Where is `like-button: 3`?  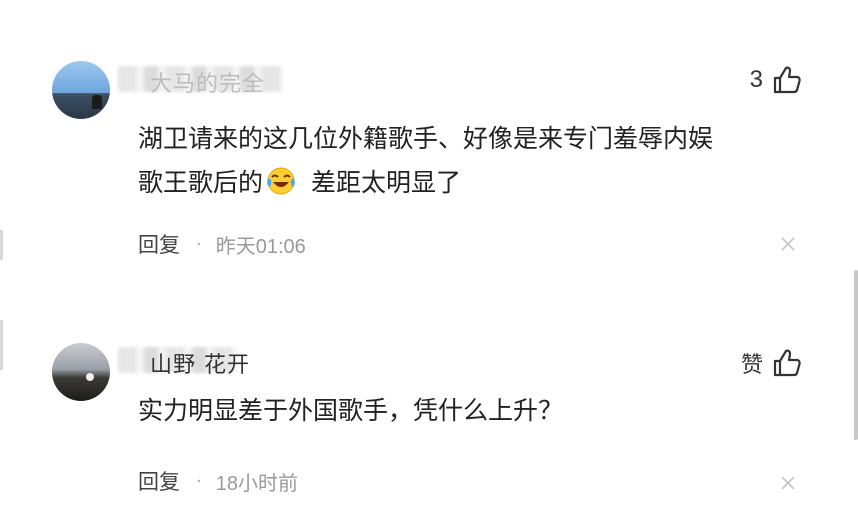 like-button: 3 is located at coordinates (776, 80).